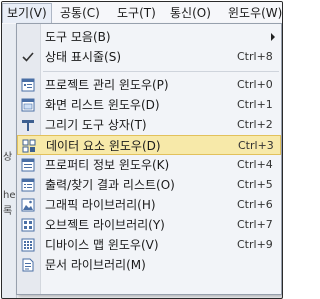  I want to click on menu-separator, so click(161, 71).